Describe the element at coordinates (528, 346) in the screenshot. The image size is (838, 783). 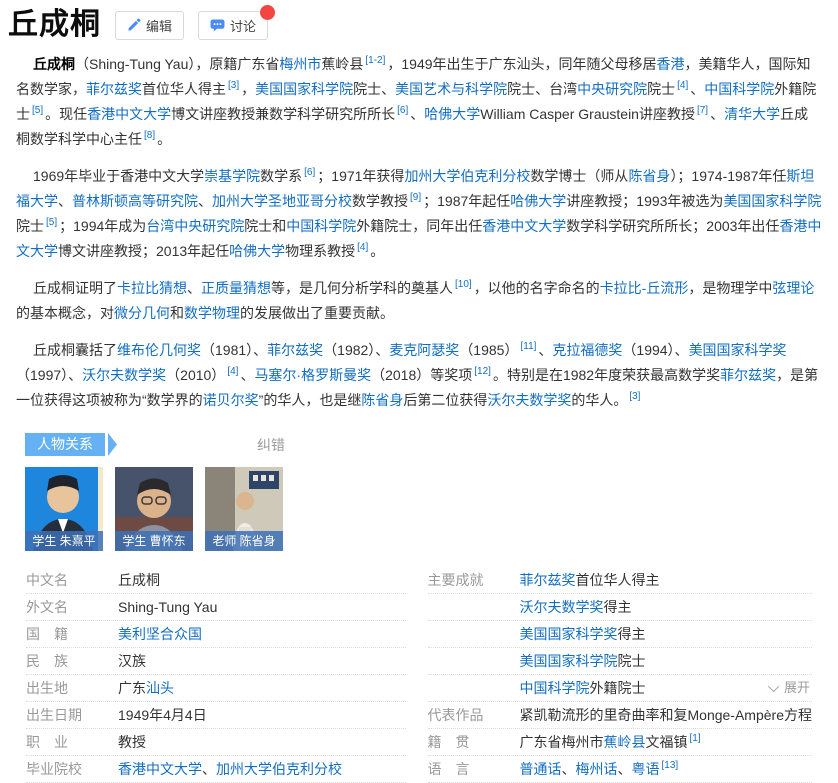
I see `reference-sup: [11]` at that location.